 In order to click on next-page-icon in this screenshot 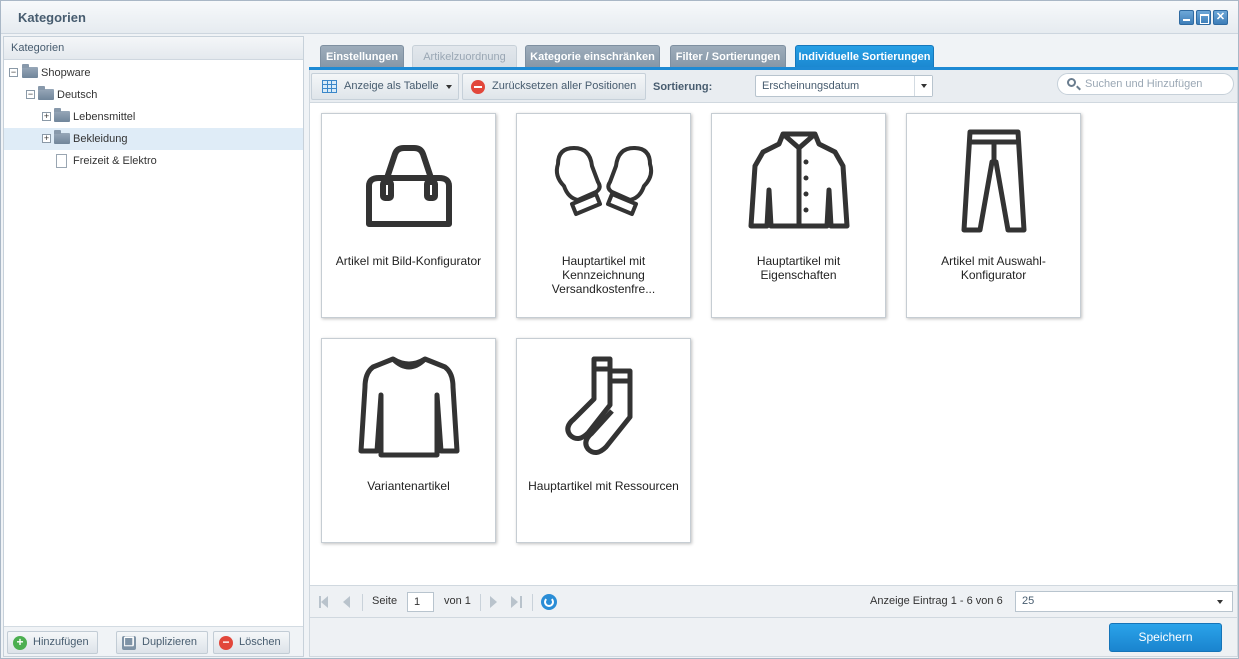, I will do `click(493, 602)`.